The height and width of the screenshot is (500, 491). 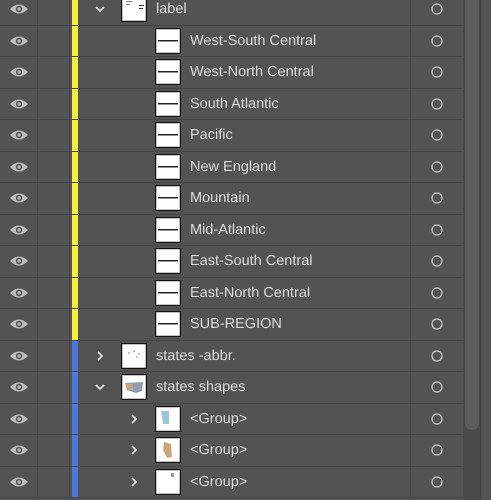 What do you see at coordinates (253, 41) in the screenshot?
I see `layer-name: West-South Central` at bounding box center [253, 41].